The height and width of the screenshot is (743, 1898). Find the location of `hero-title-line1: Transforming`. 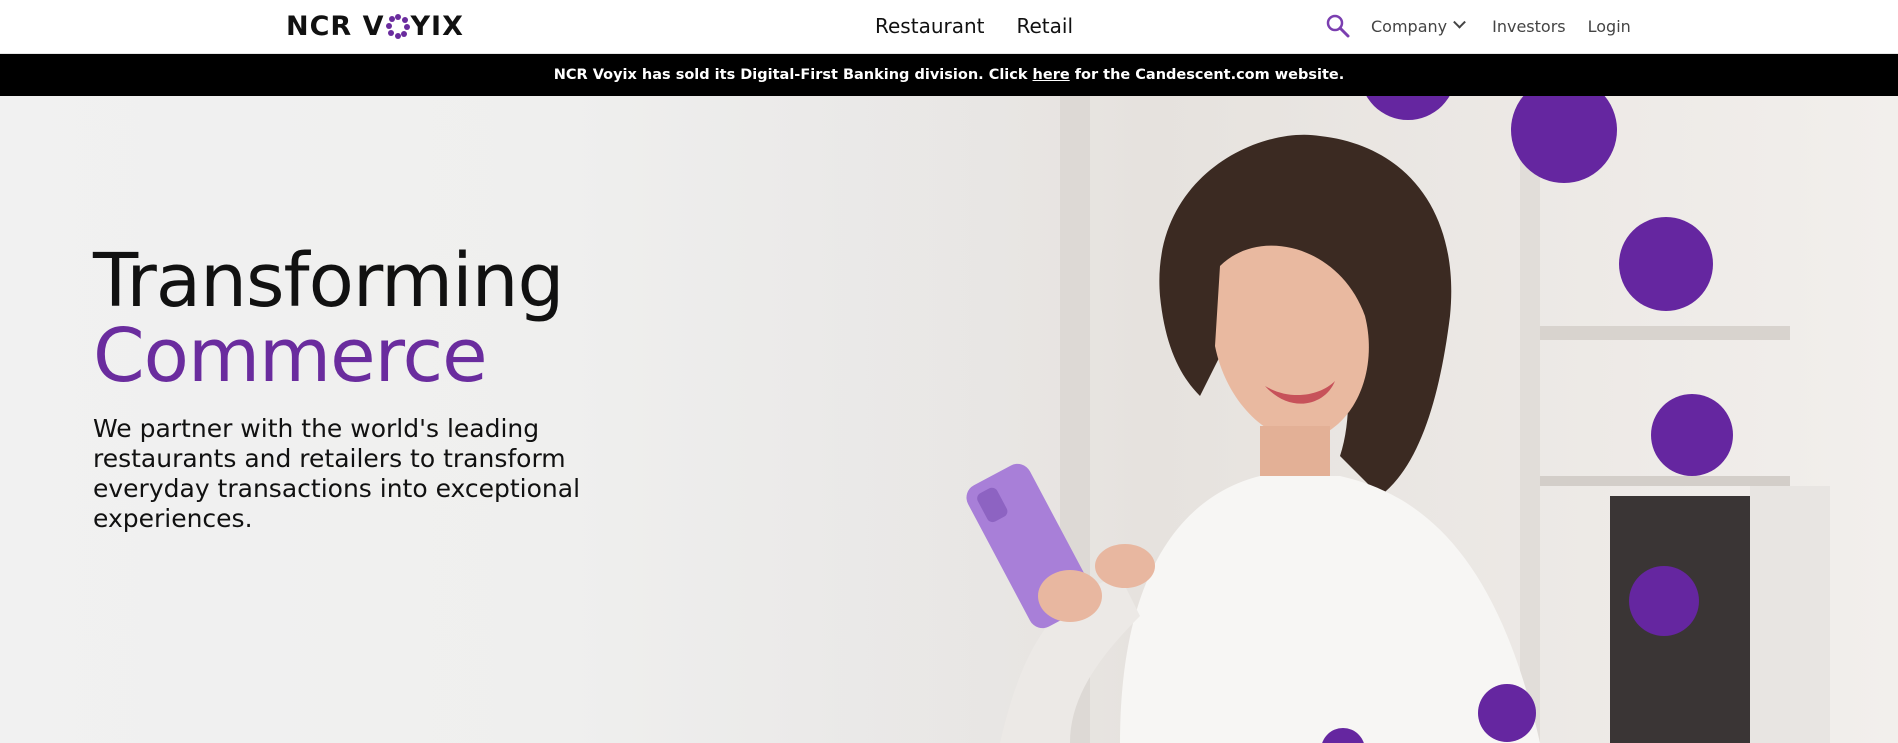

hero-title-line1: Transforming is located at coordinates (329, 281).